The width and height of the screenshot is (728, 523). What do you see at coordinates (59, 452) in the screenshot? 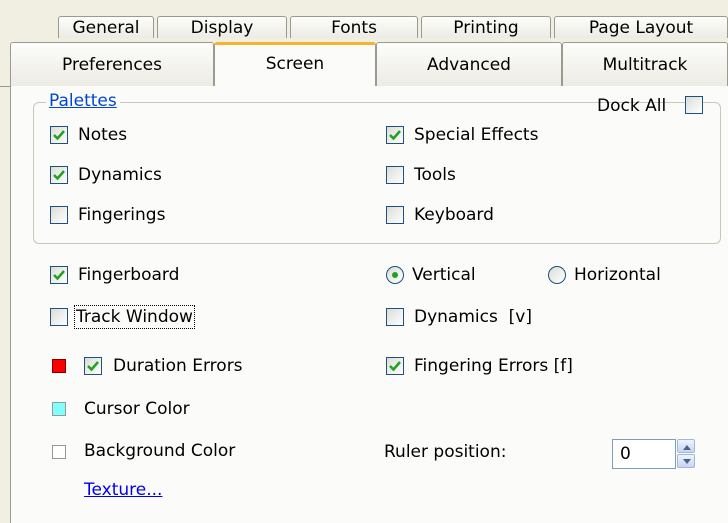
I see `background-color-swatch` at bounding box center [59, 452].